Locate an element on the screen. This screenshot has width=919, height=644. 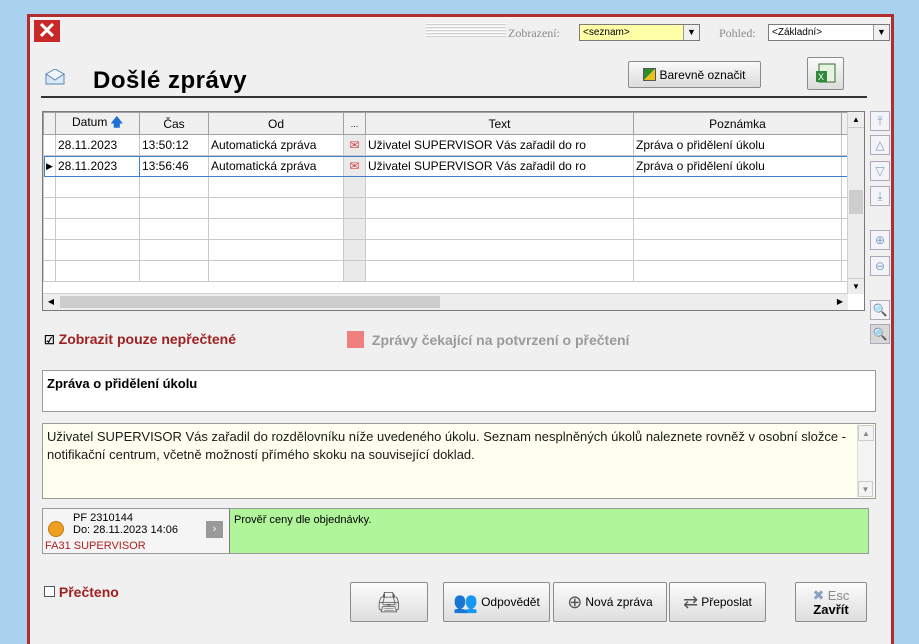
column-header-note: Poznámka is located at coordinates (737, 123).